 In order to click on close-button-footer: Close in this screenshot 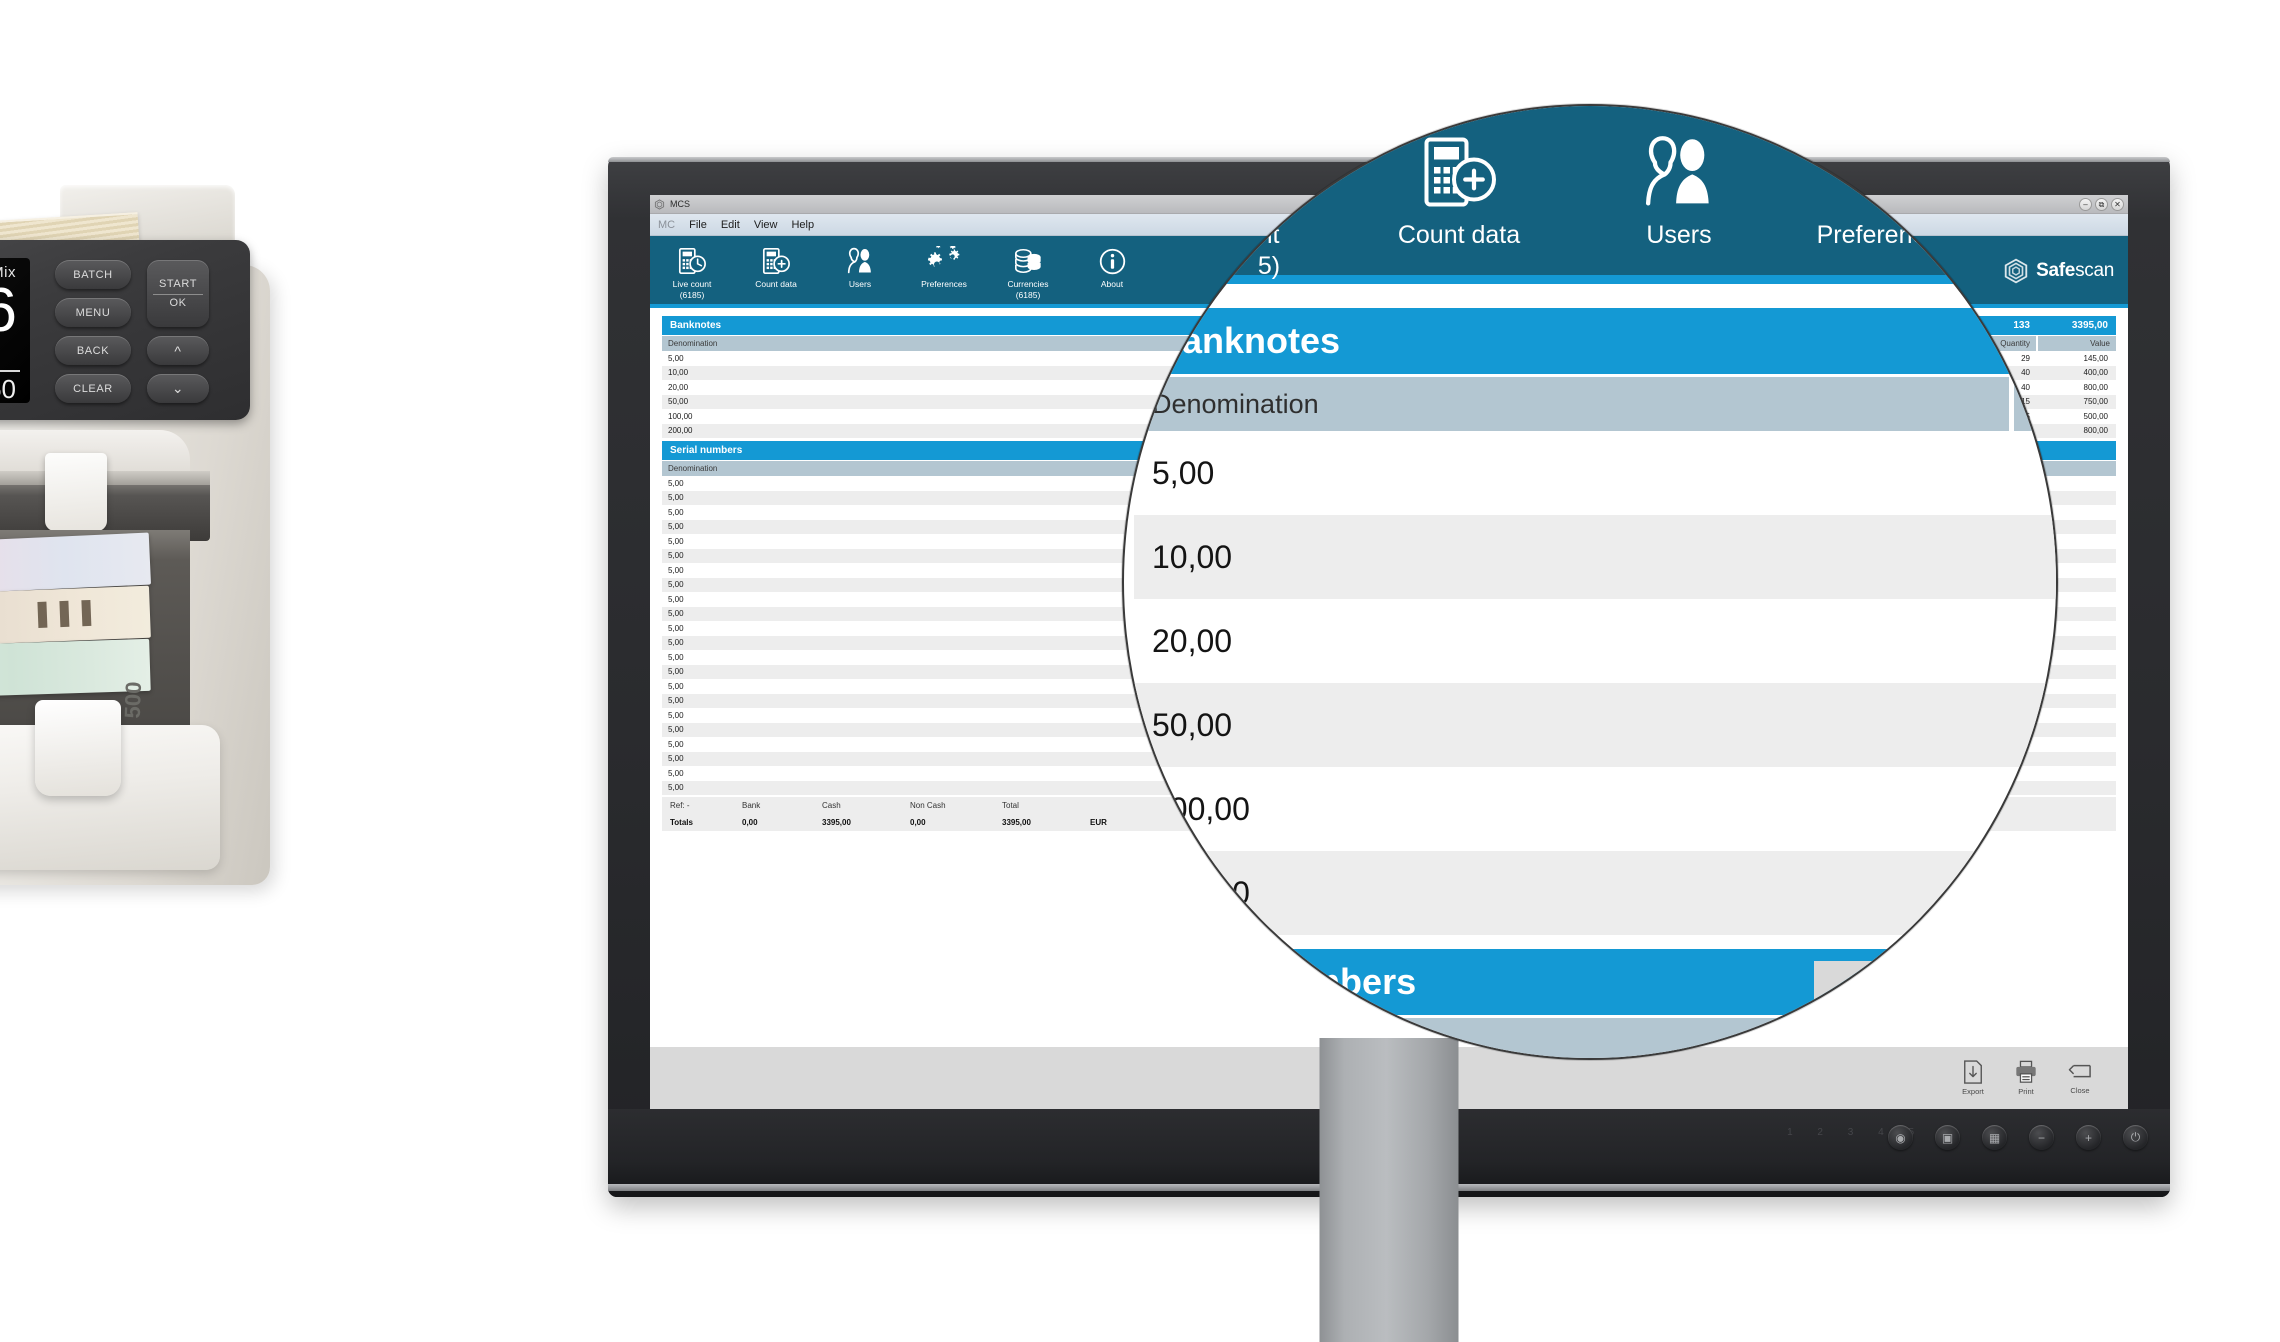, I will do `click(2080, 1078)`.